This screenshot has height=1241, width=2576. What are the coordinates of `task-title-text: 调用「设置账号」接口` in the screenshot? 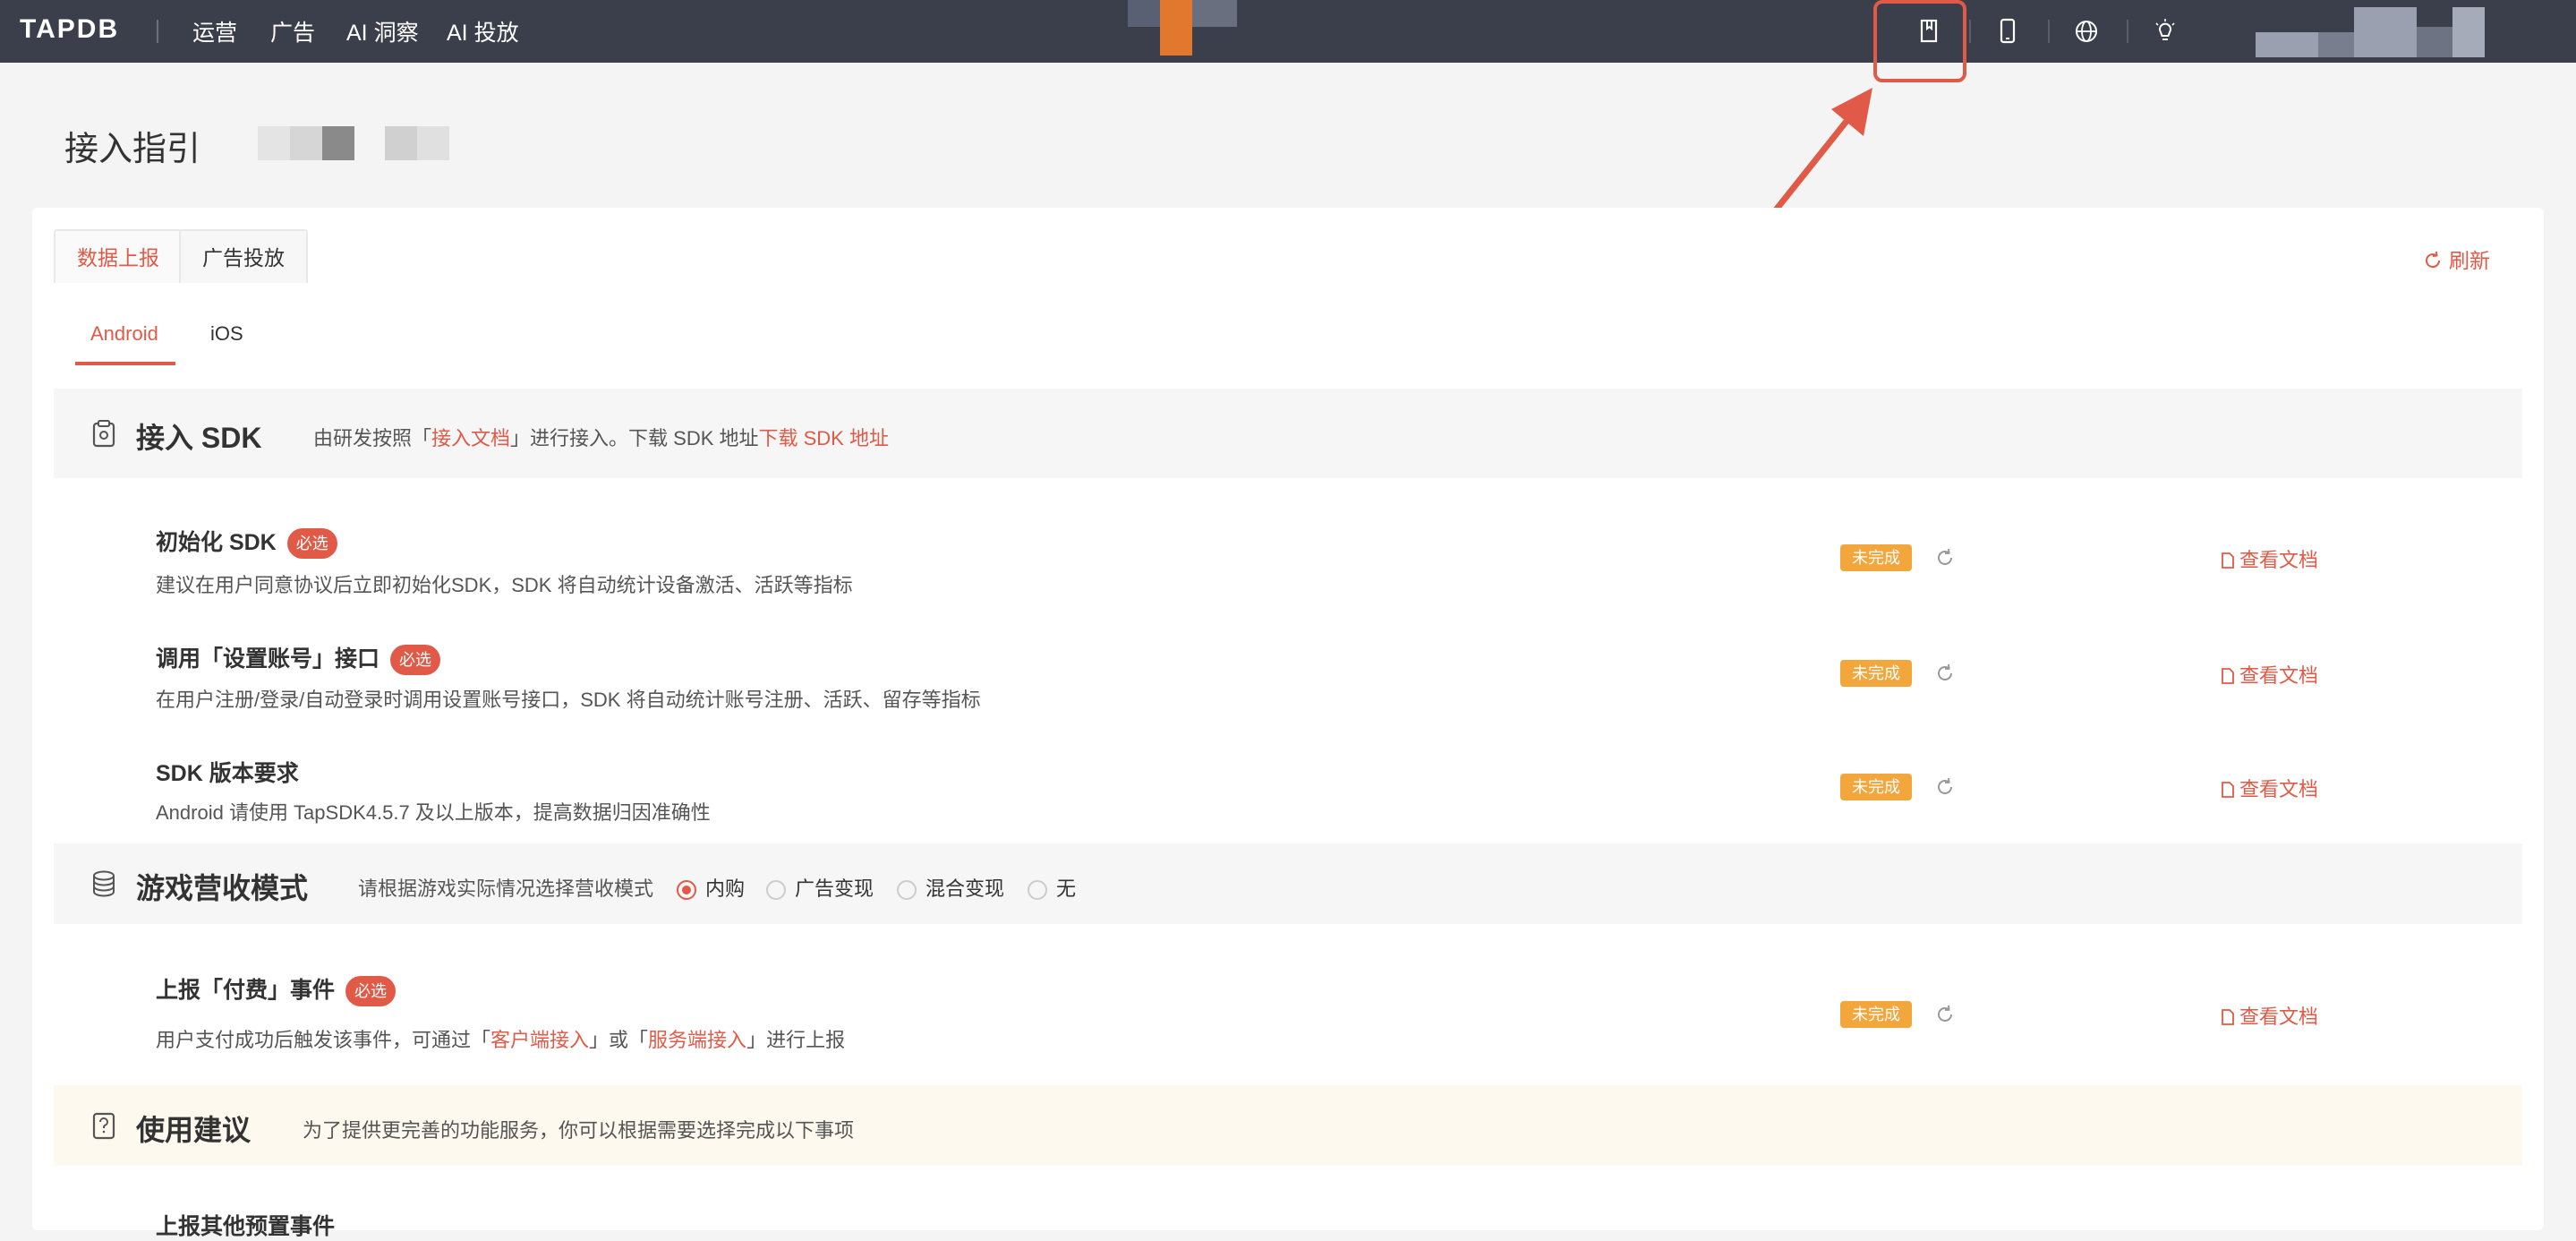 It's located at (268, 659).